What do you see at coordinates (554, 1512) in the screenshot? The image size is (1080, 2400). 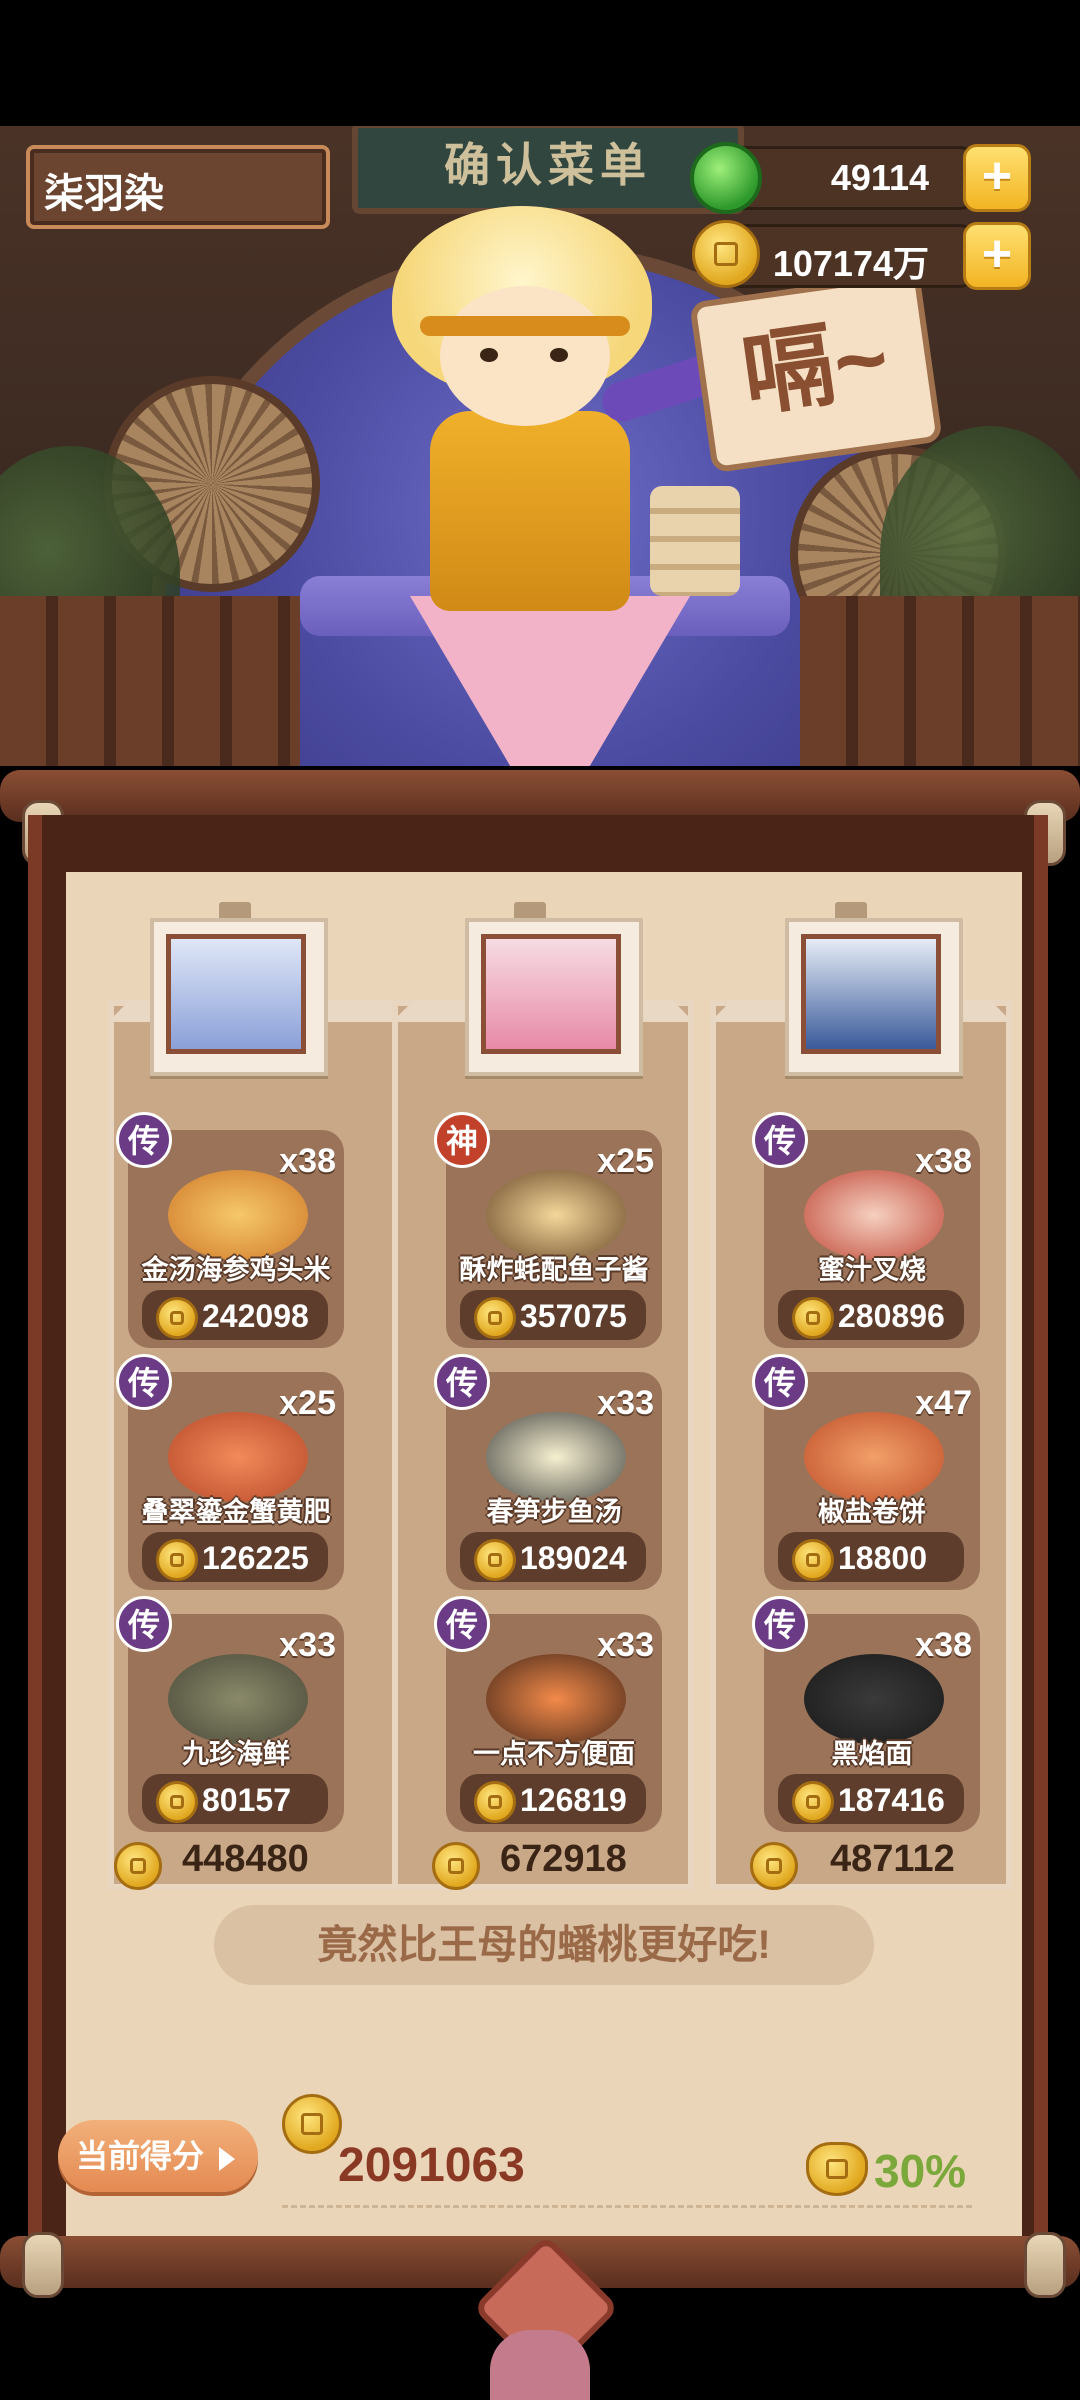 I see `dish-name: 春笋步鱼汤` at bounding box center [554, 1512].